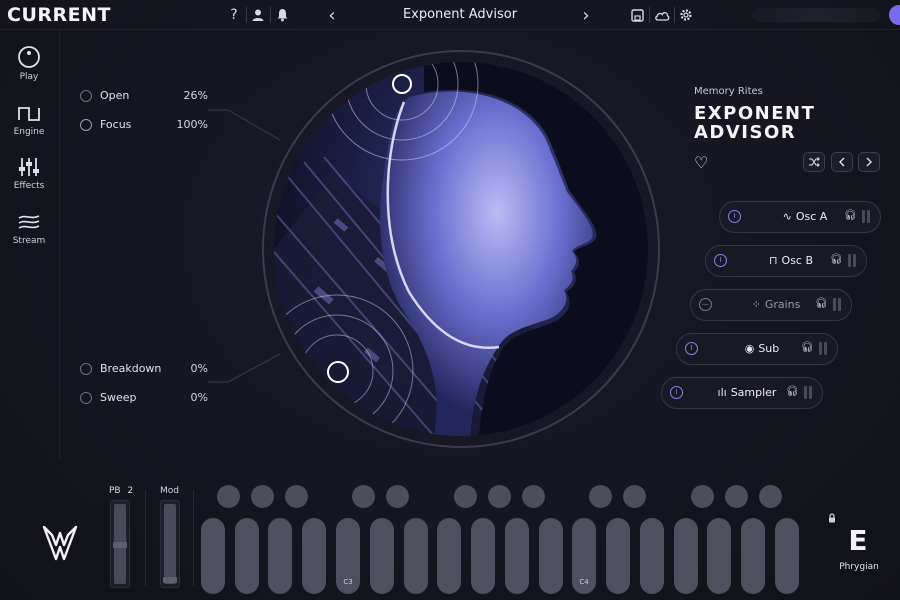 Image resolution: width=900 pixels, height=600 pixels. What do you see at coordinates (842, 162) in the screenshot?
I see `prev-preset-button` at bounding box center [842, 162].